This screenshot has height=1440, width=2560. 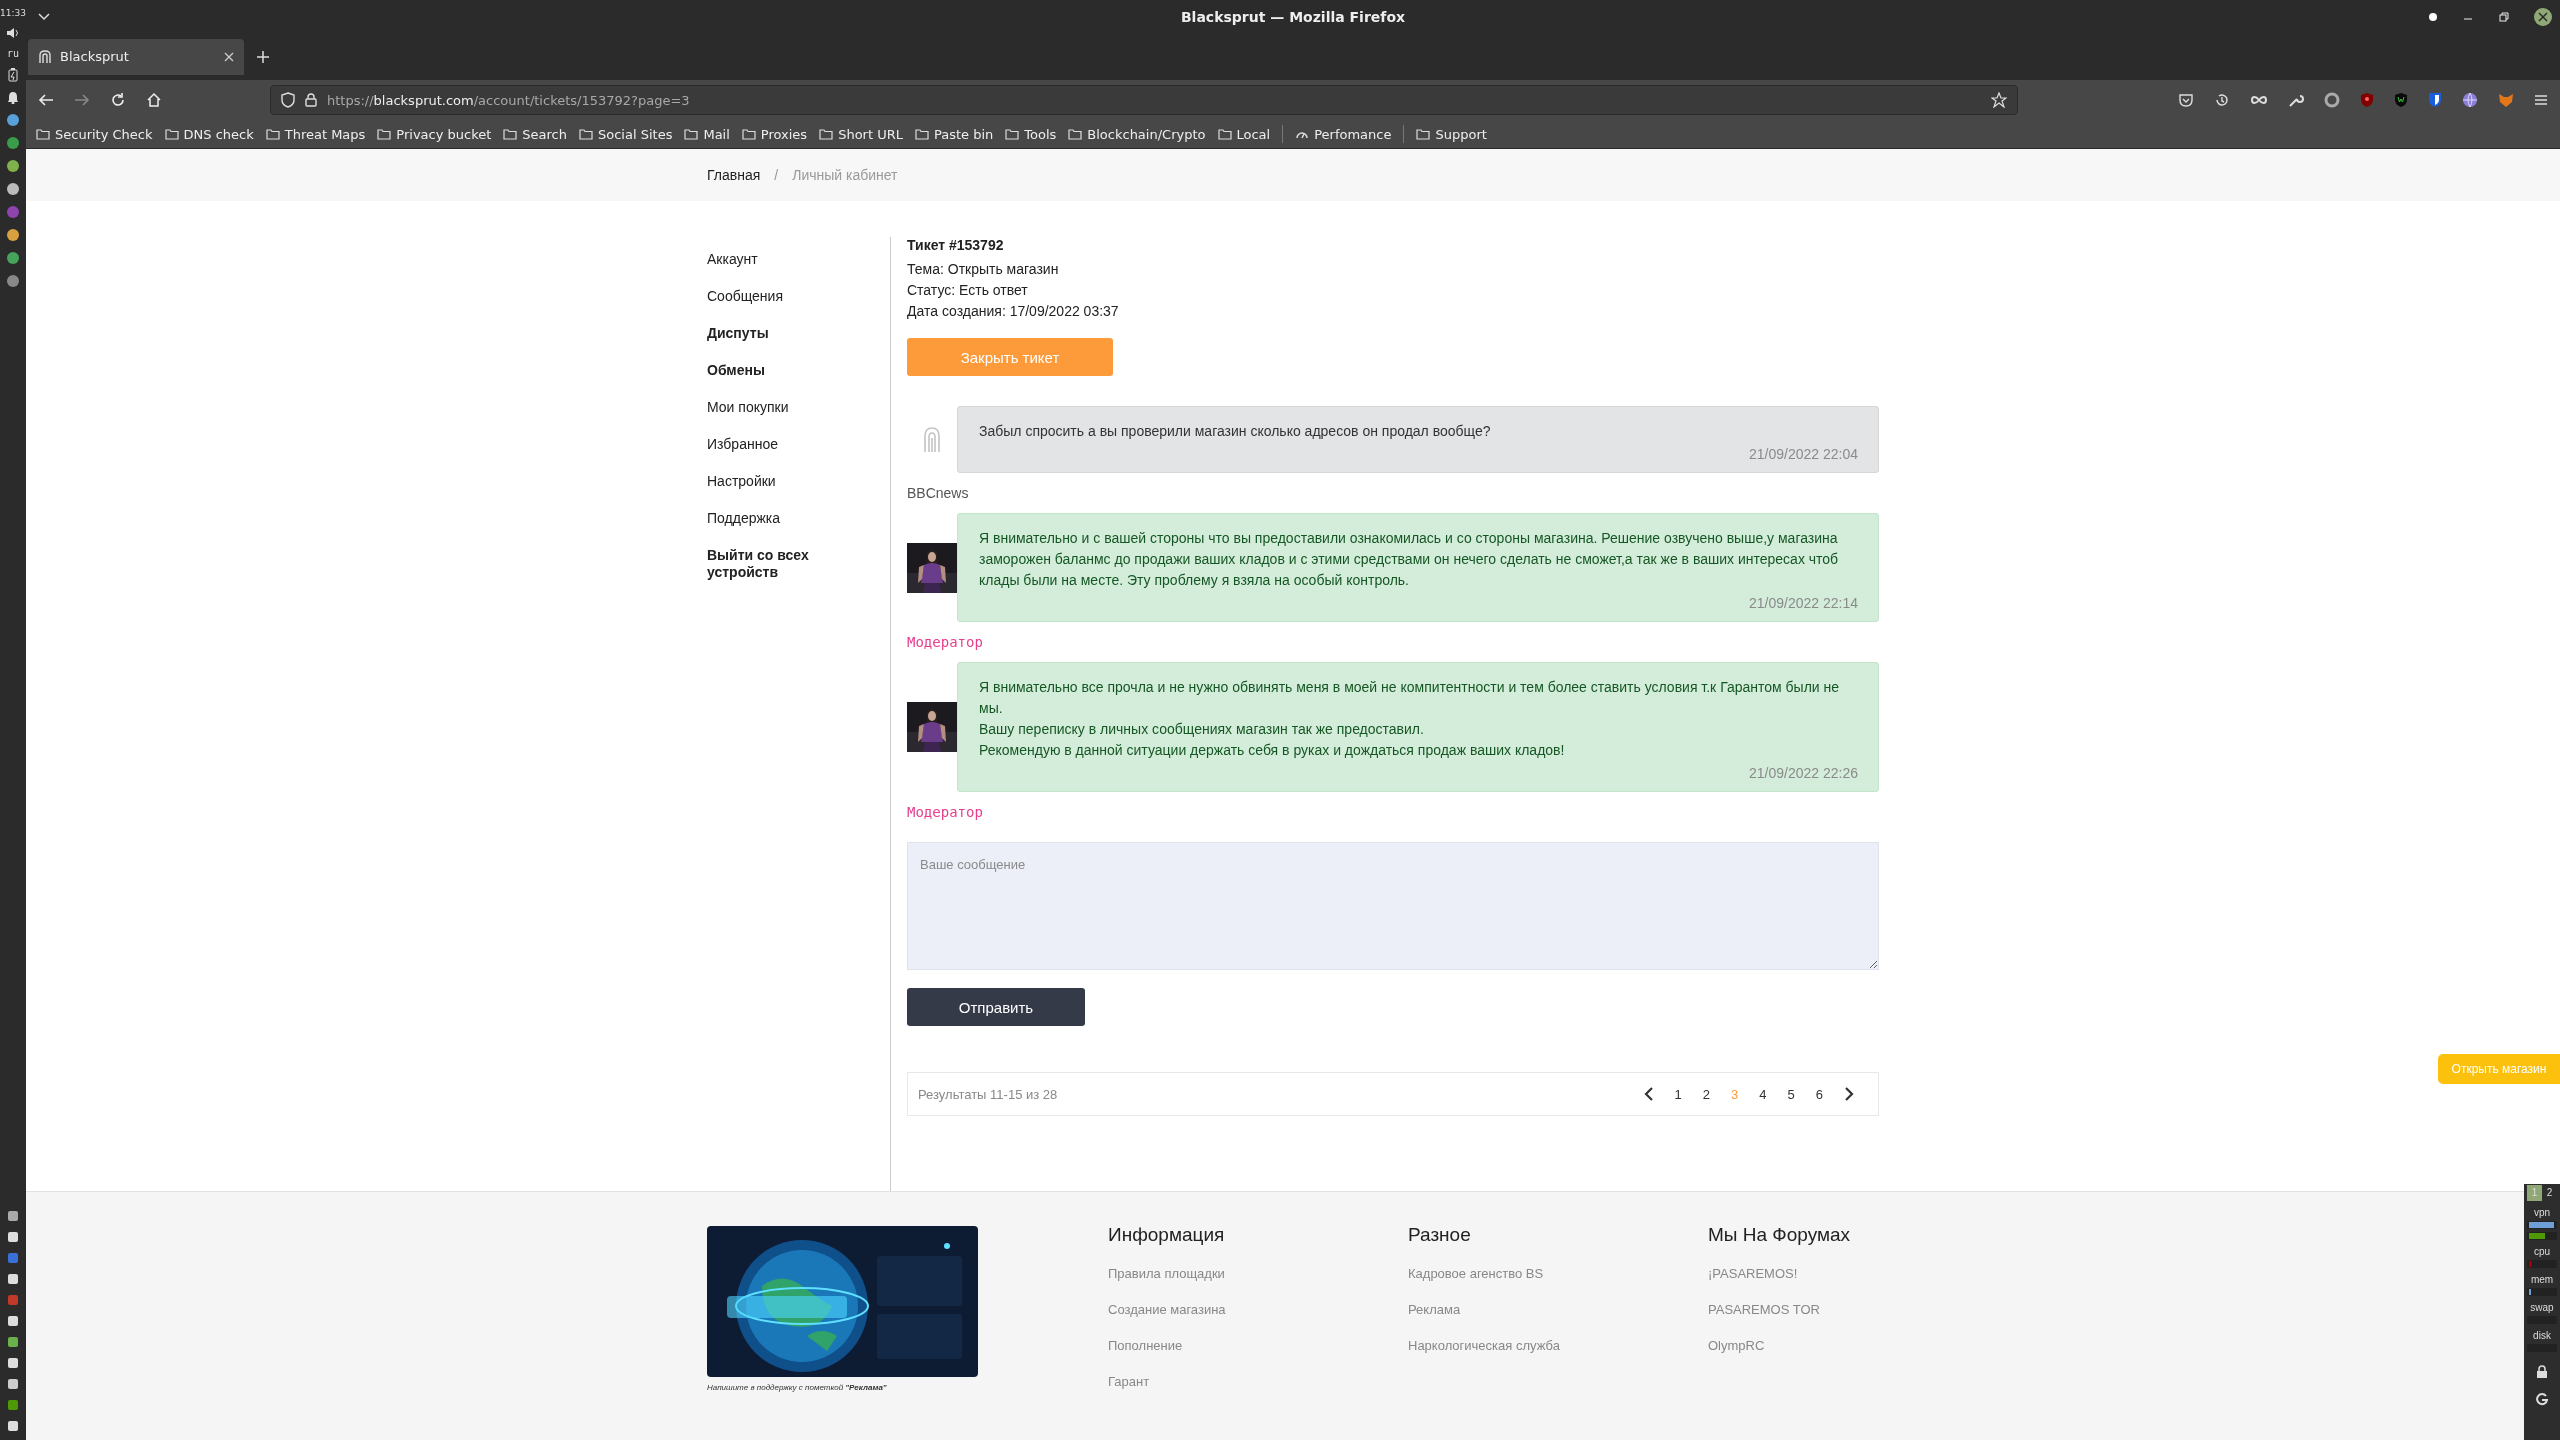 I want to click on page-link: 4, so click(x=1763, y=1094).